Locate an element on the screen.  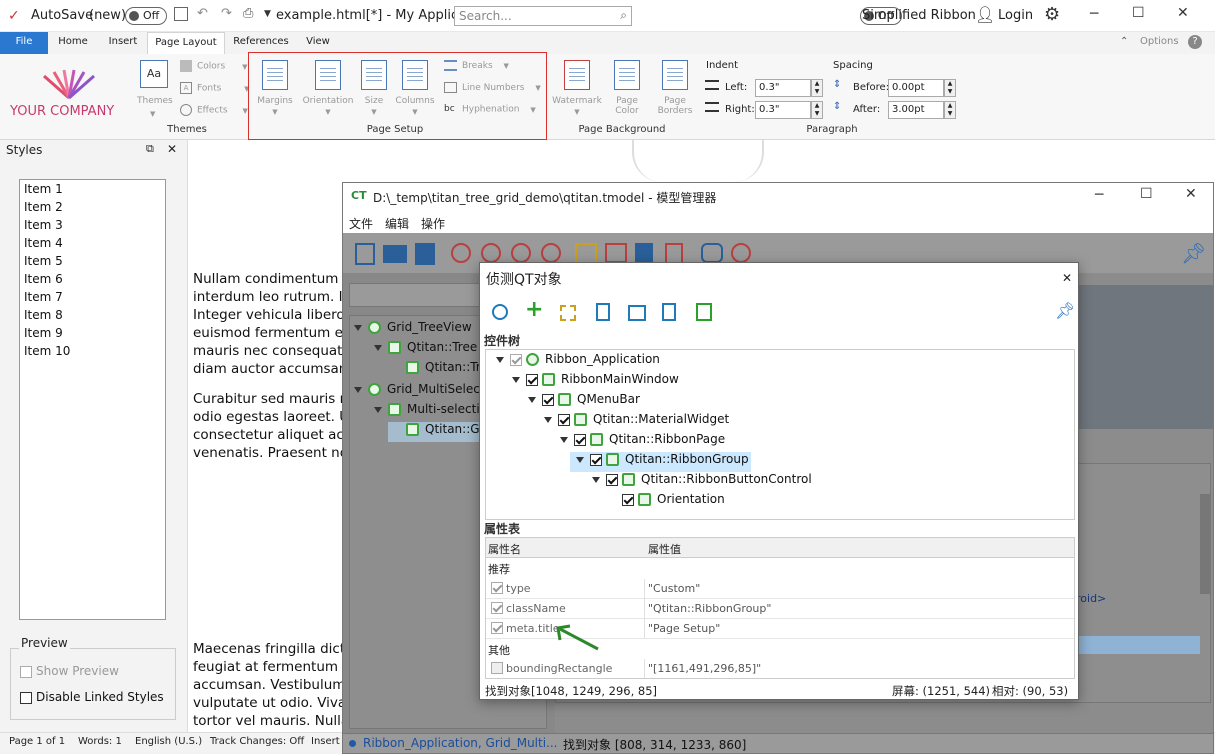
list-item: Item 8 is located at coordinates (92, 315).